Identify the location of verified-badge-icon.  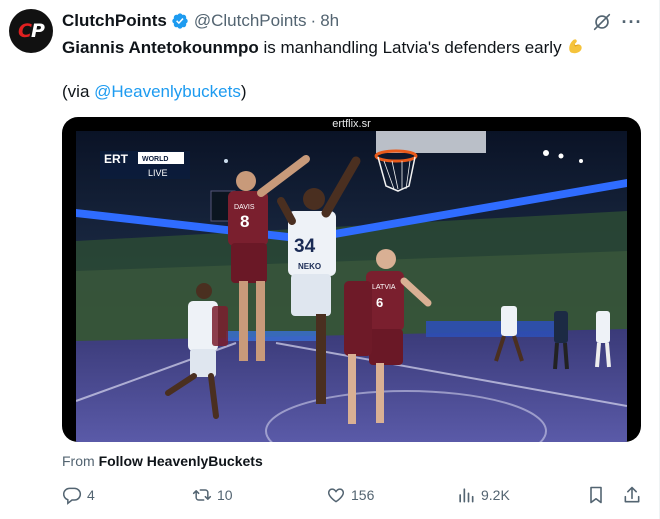
(180, 21).